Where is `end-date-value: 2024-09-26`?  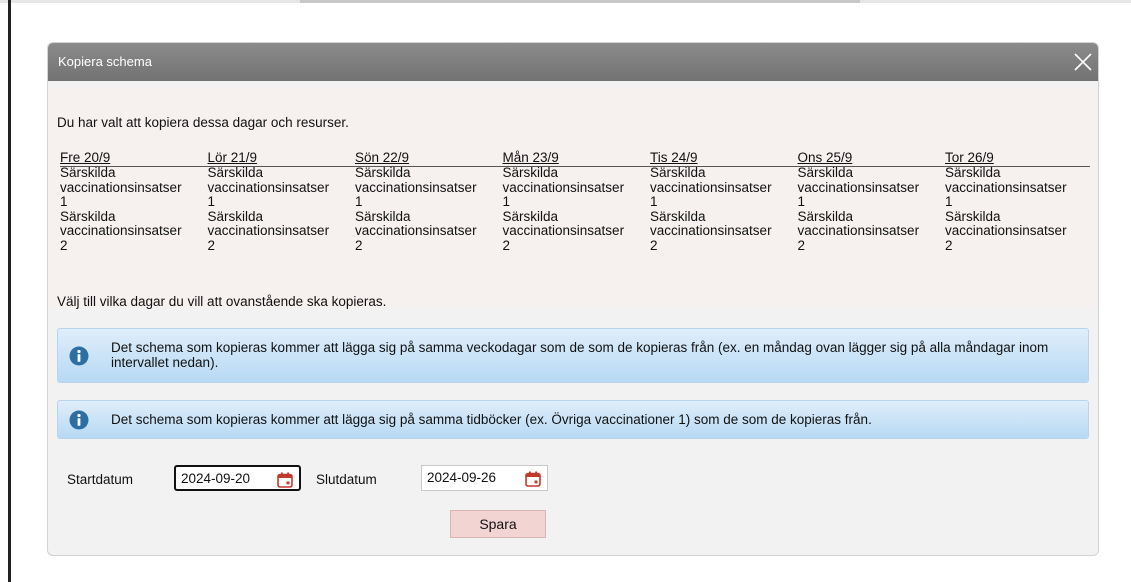
end-date-value: 2024-09-26 is located at coordinates (462, 477).